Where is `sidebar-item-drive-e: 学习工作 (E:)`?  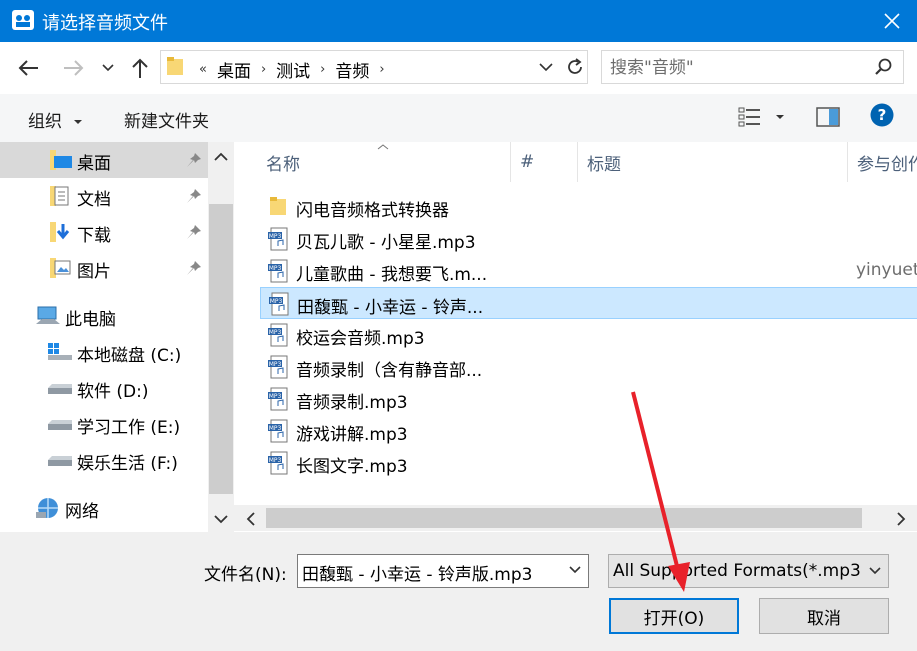 sidebar-item-drive-e: 学习工作 (E:) is located at coordinates (104, 424).